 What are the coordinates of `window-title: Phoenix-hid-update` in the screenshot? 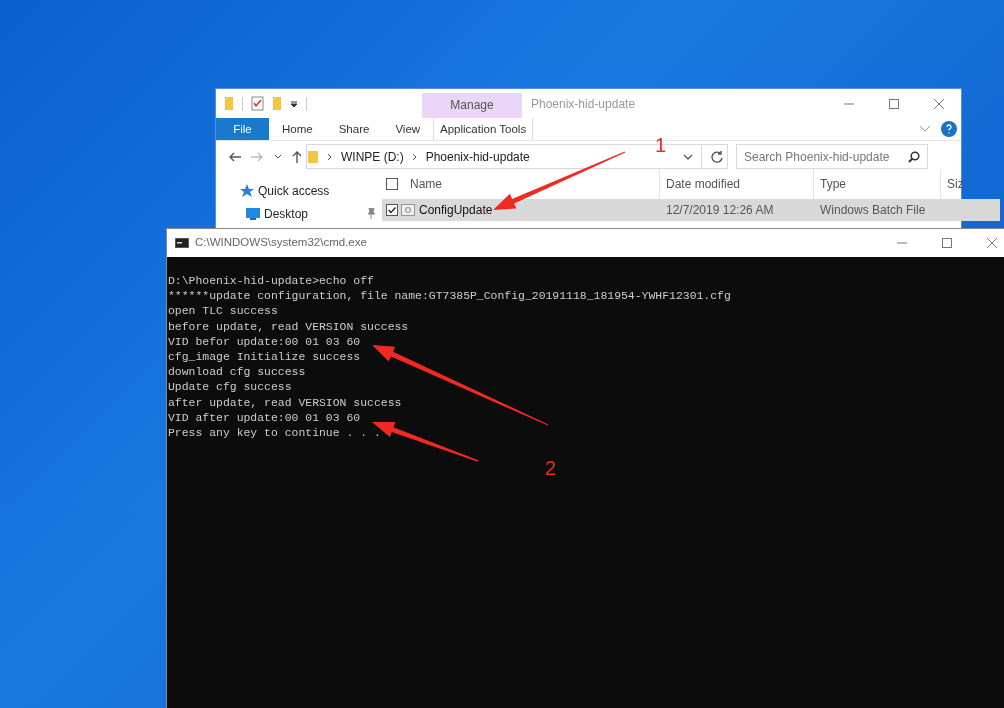 It's located at (583, 104).